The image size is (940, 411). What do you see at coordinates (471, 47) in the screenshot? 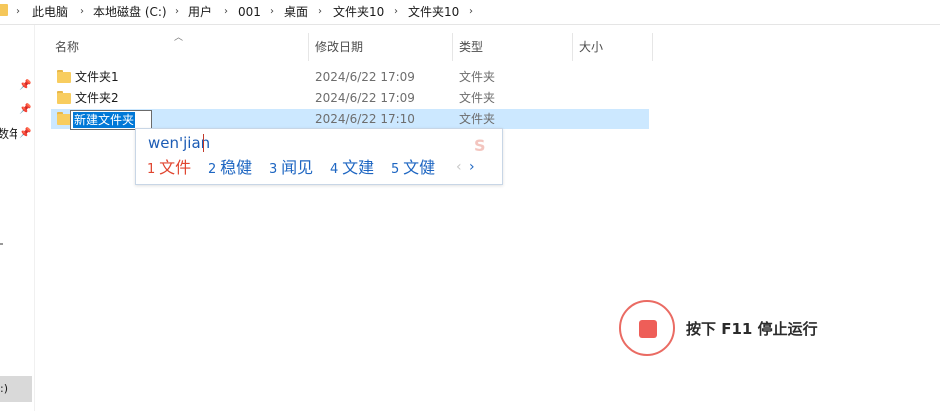
I see `column-header-type: 类型` at bounding box center [471, 47].